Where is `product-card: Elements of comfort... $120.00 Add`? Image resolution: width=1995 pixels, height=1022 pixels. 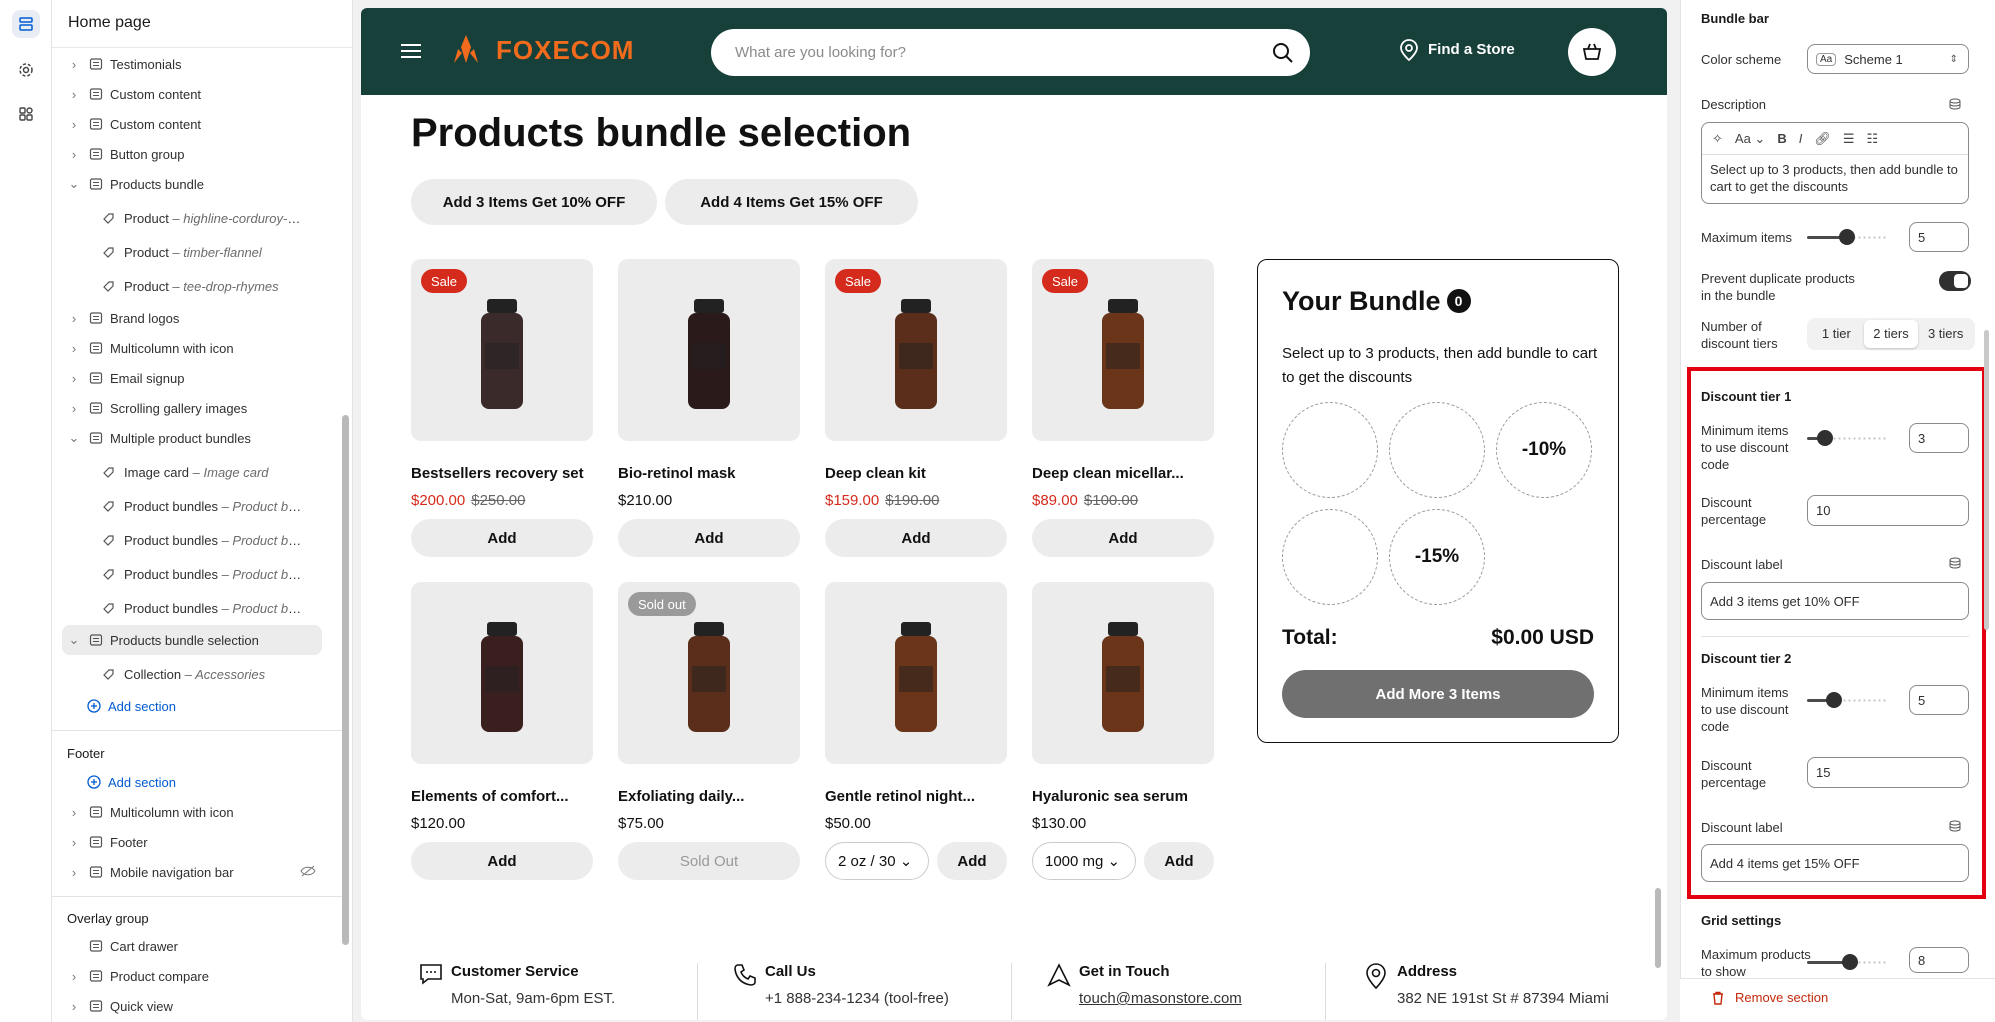
product-card: Elements of comfort... $120.00 Add is located at coordinates (502, 731).